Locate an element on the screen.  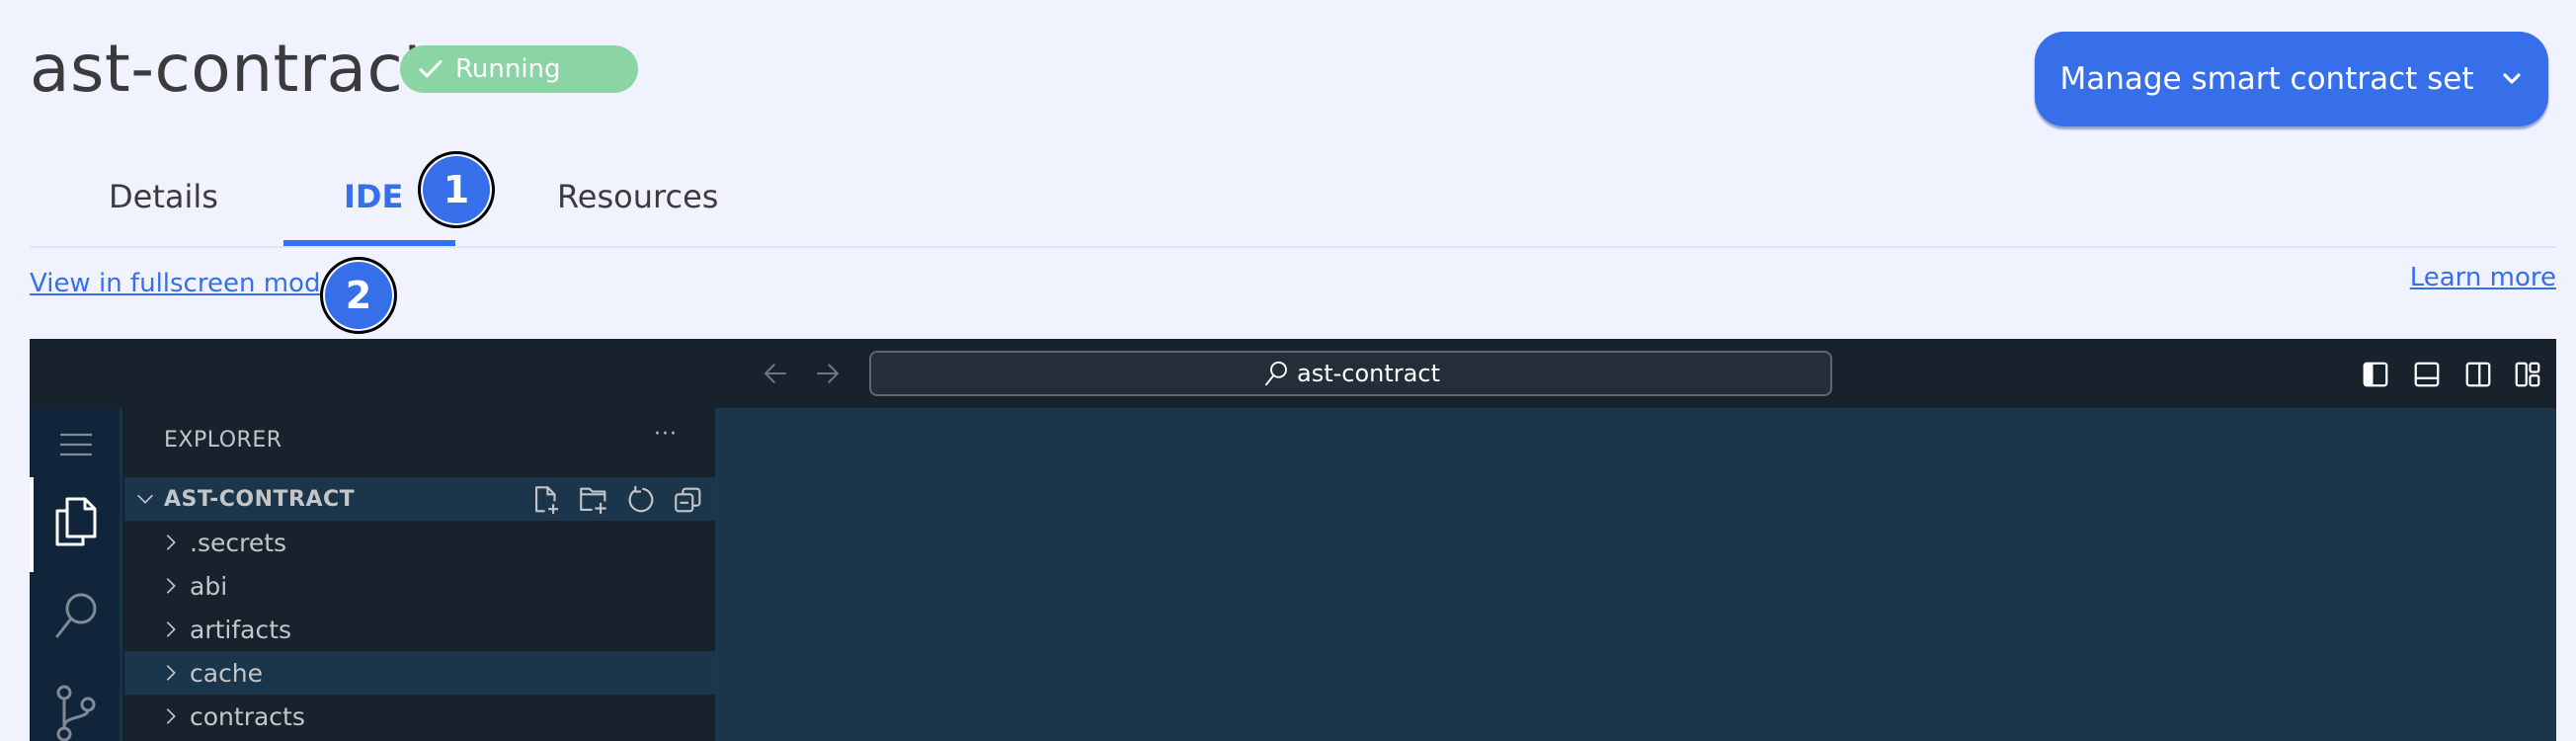
tree-item: artifacts is located at coordinates (419, 629).